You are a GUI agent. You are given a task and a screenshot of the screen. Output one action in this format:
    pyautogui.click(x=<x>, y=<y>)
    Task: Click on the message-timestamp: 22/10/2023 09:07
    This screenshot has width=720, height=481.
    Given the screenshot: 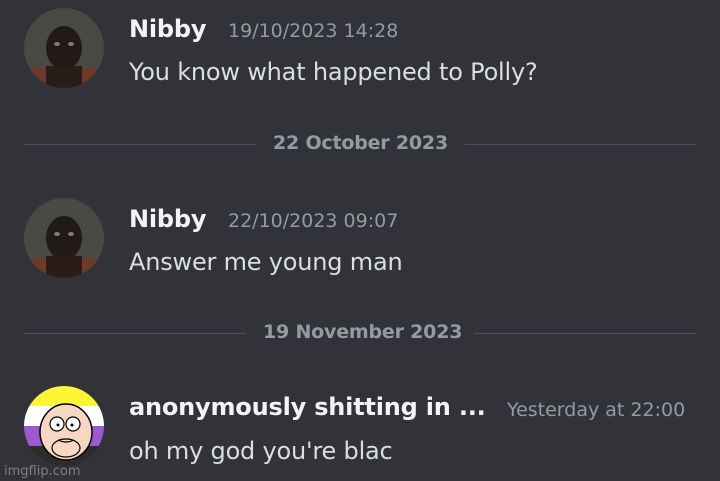 What is the action you would take?
    pyautogui.click(x=313, y=221)
    